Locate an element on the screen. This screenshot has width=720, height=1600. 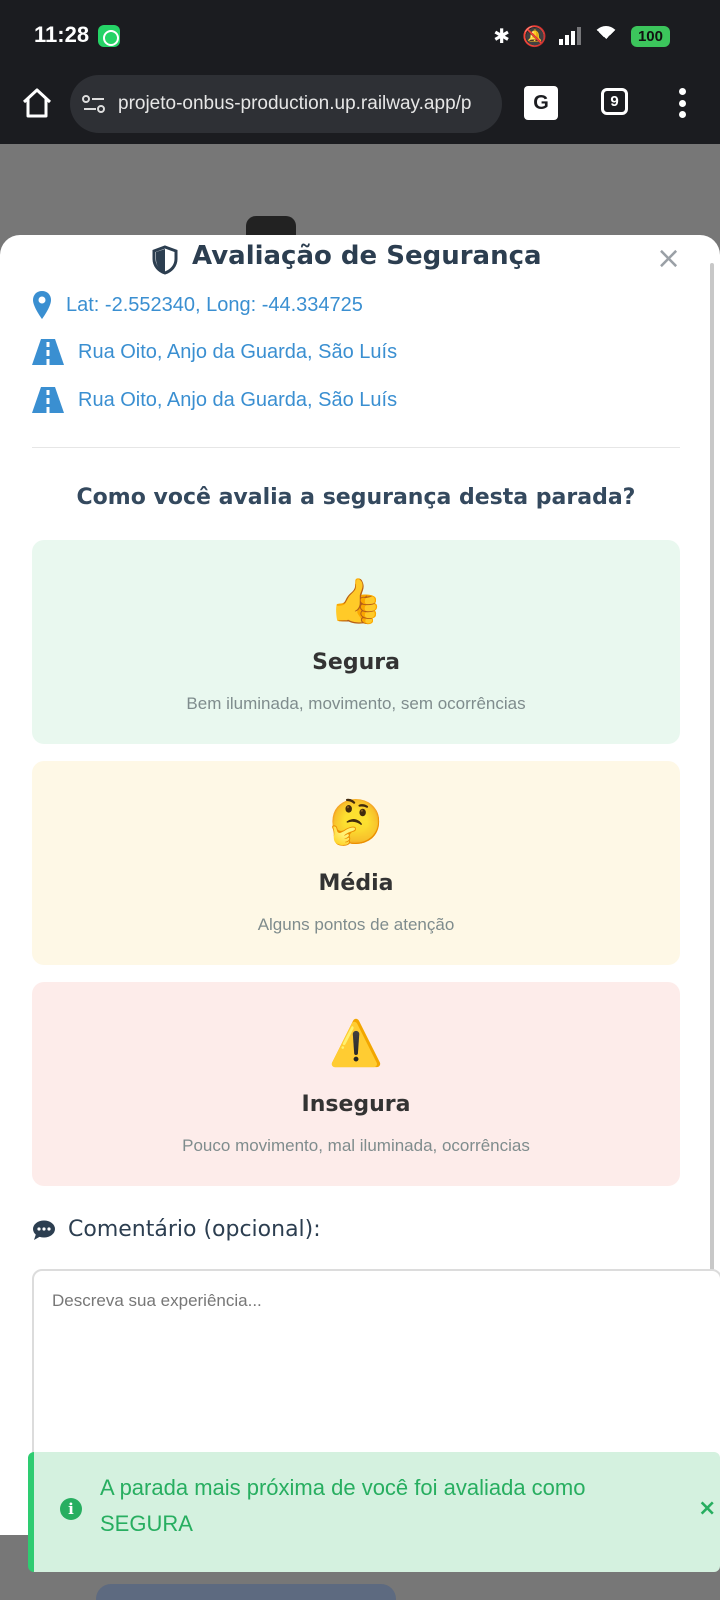
site-settings-icon is located at coordinates (94, 104).